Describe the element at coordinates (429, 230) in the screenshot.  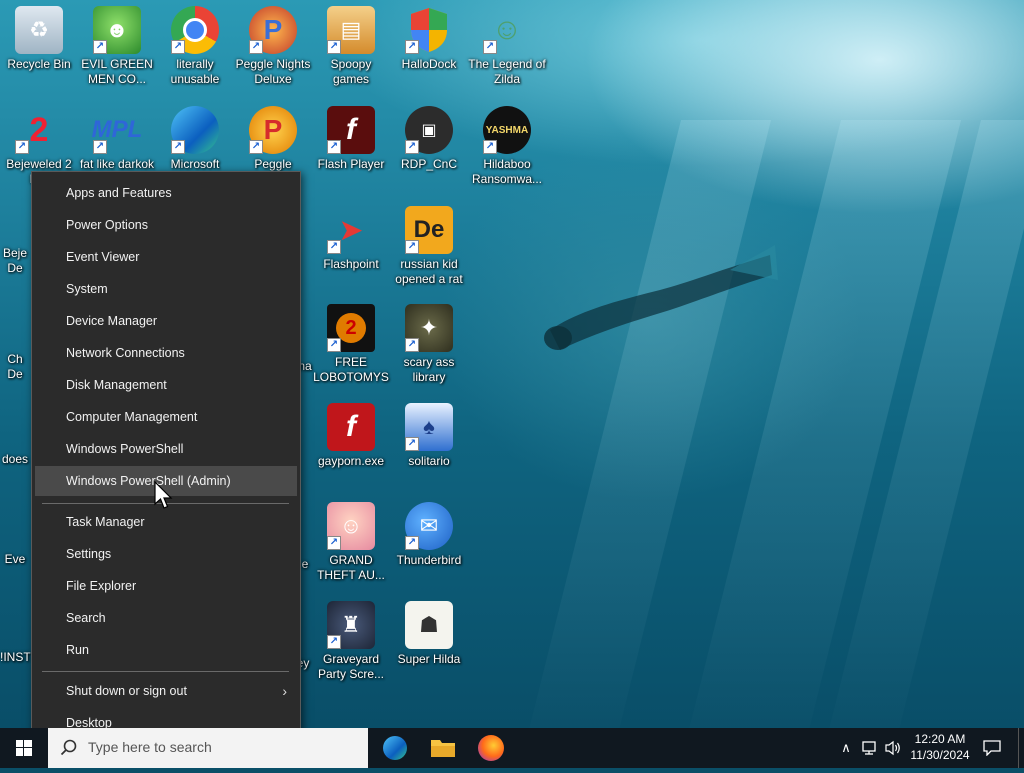
I see `de-icon: De ↗` at that location.